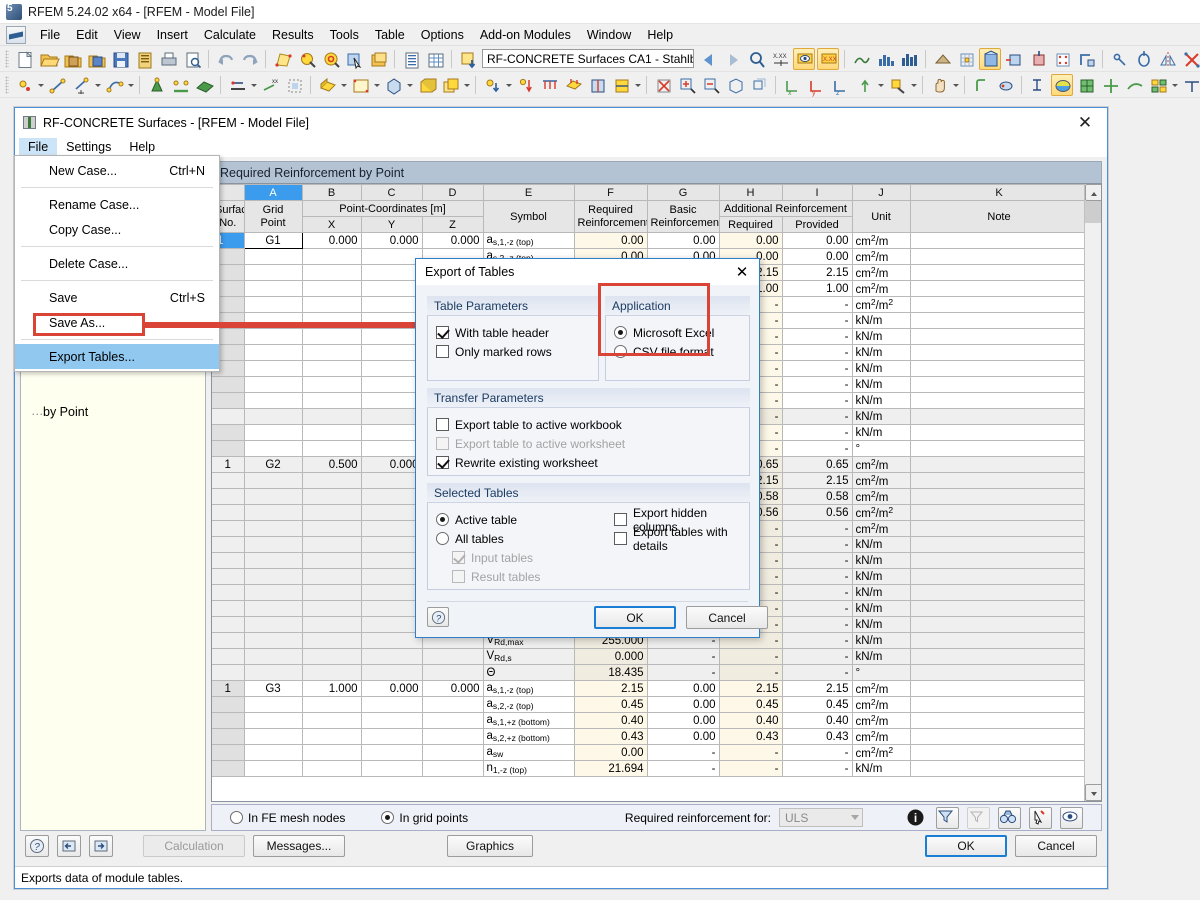  What do you see at coordinates (332, 688) in the screenshot?
I see `cell-x: 1.000` at bounding box center [332, 688].